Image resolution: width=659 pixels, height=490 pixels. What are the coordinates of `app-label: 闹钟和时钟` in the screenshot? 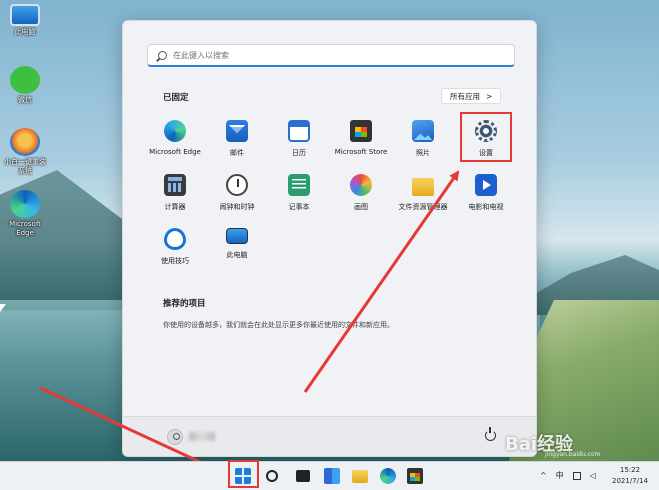 It's located at (237, 207).